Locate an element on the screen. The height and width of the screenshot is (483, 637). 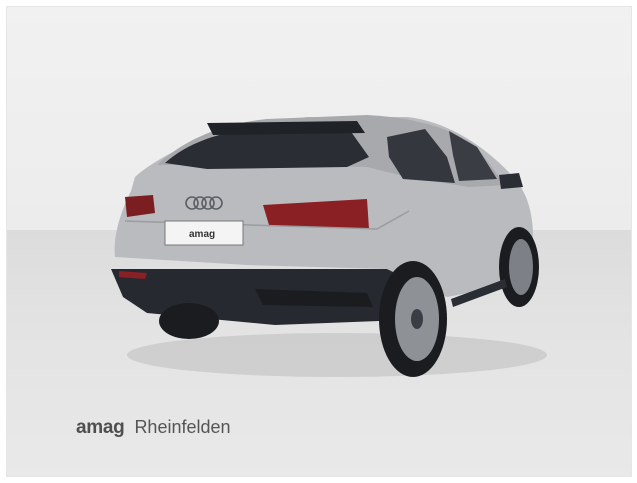
license-plate-text: amag is located at coordinates (202, 234).